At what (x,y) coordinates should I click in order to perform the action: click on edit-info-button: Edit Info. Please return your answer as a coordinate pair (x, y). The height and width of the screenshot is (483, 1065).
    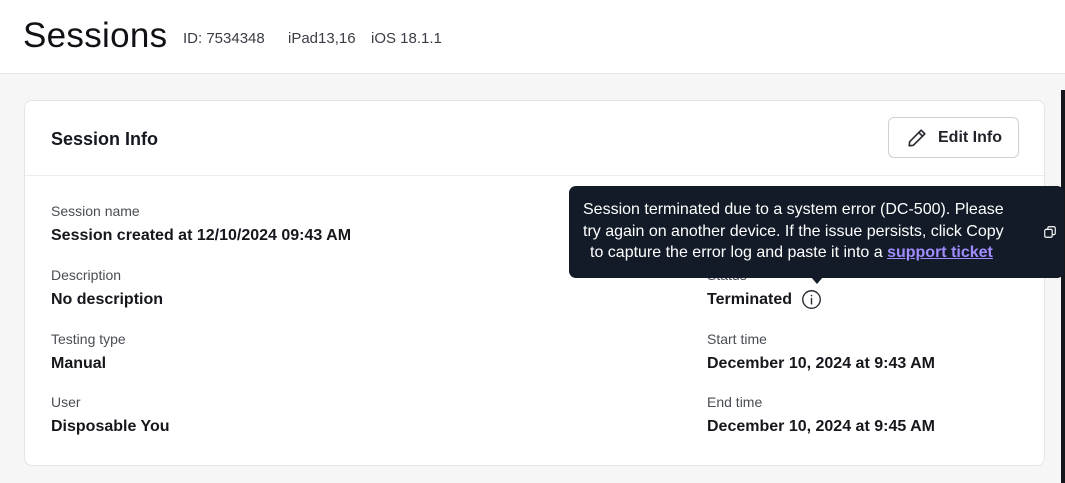
    Looking at the image, I should click on (953, 137).